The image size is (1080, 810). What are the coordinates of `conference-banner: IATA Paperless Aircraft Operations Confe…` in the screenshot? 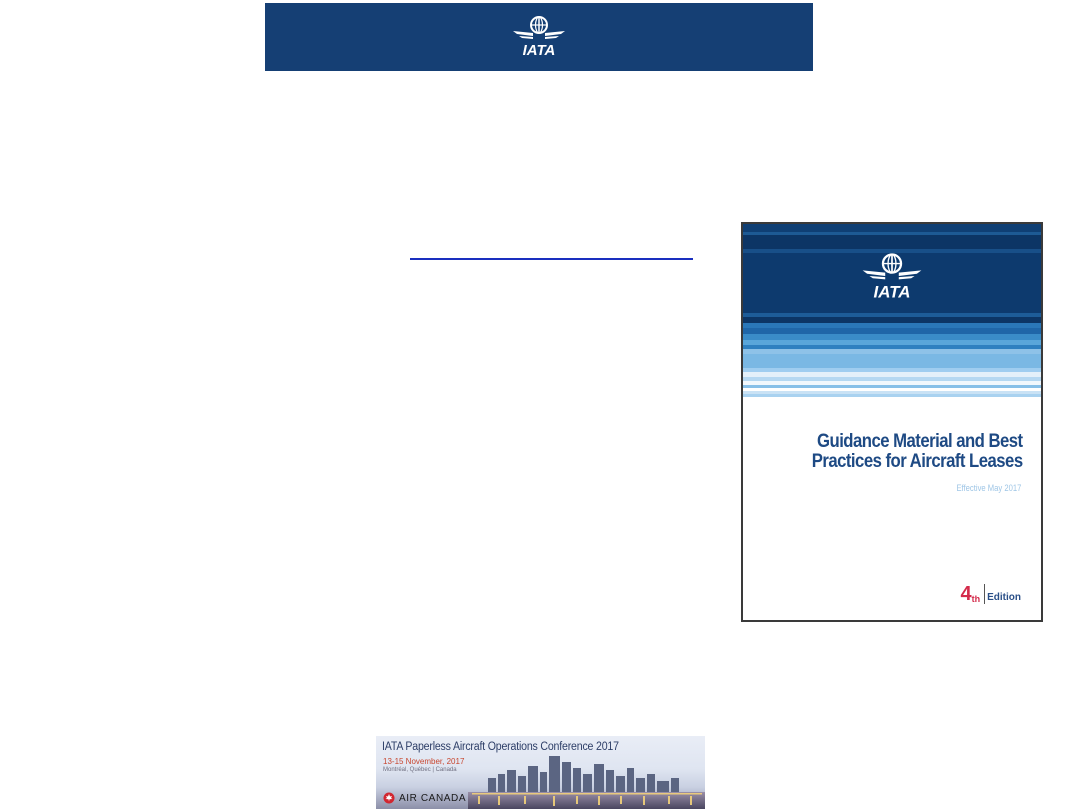 It's located at (540, 772).